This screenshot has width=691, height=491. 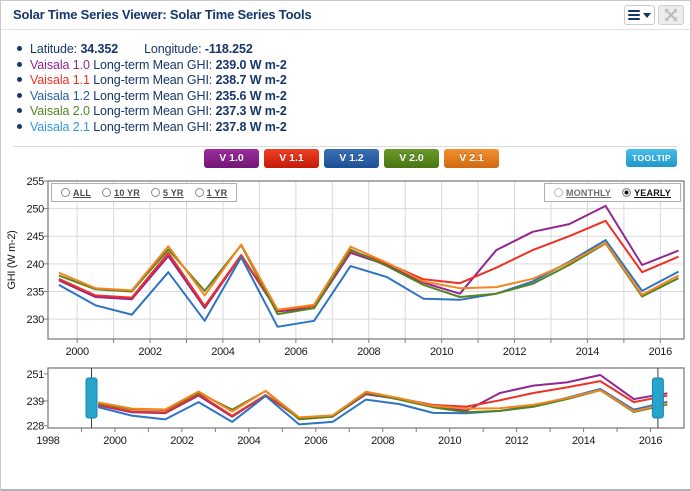 I want to click on page-title: Solar Time Series Viewer, so click(x=162, y=14).